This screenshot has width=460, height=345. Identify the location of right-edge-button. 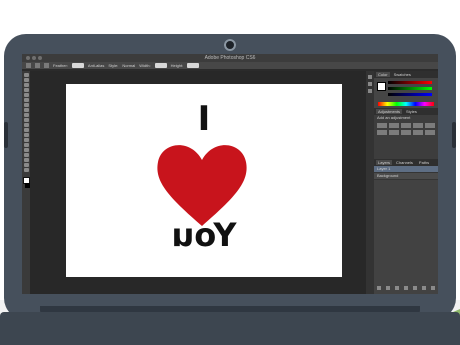
(454, 135).